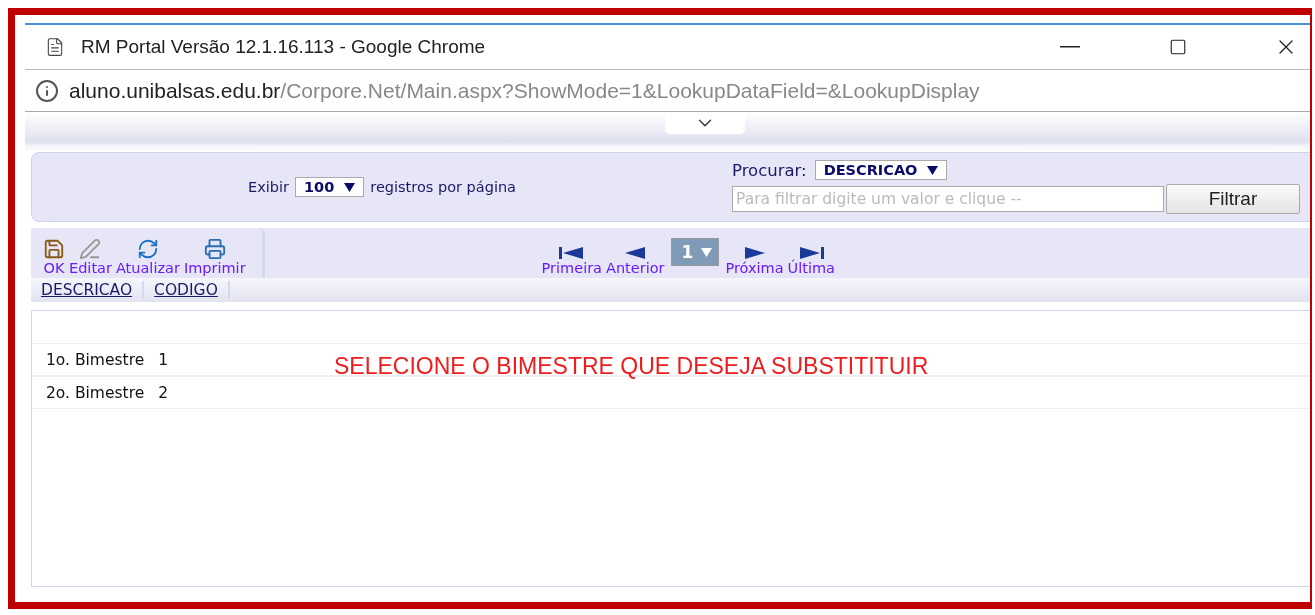 This screenshot has width=1315, height=615. What do you see at coordinates (635, 261) in the screenshot?
I see `pager-button: Anterior` at bounding box center [635, 261].